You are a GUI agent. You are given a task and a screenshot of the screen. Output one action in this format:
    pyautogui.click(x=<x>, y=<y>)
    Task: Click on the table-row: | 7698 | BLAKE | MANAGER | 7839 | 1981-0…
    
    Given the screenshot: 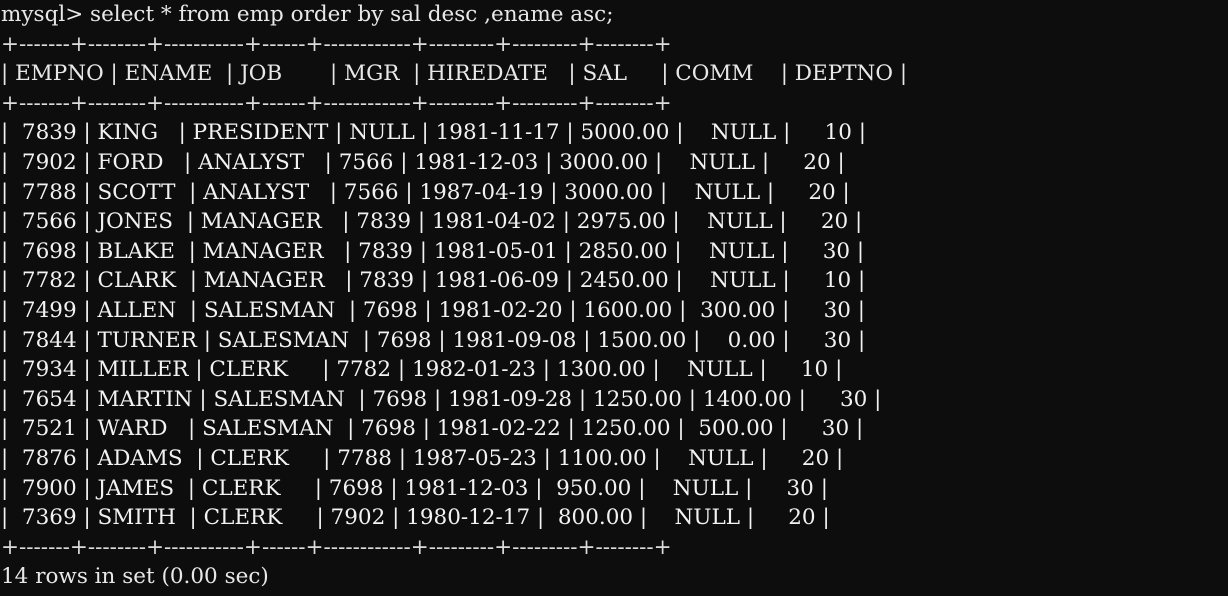 What is the action you would take?
    pyautogui.click(x=433, y=251)
    